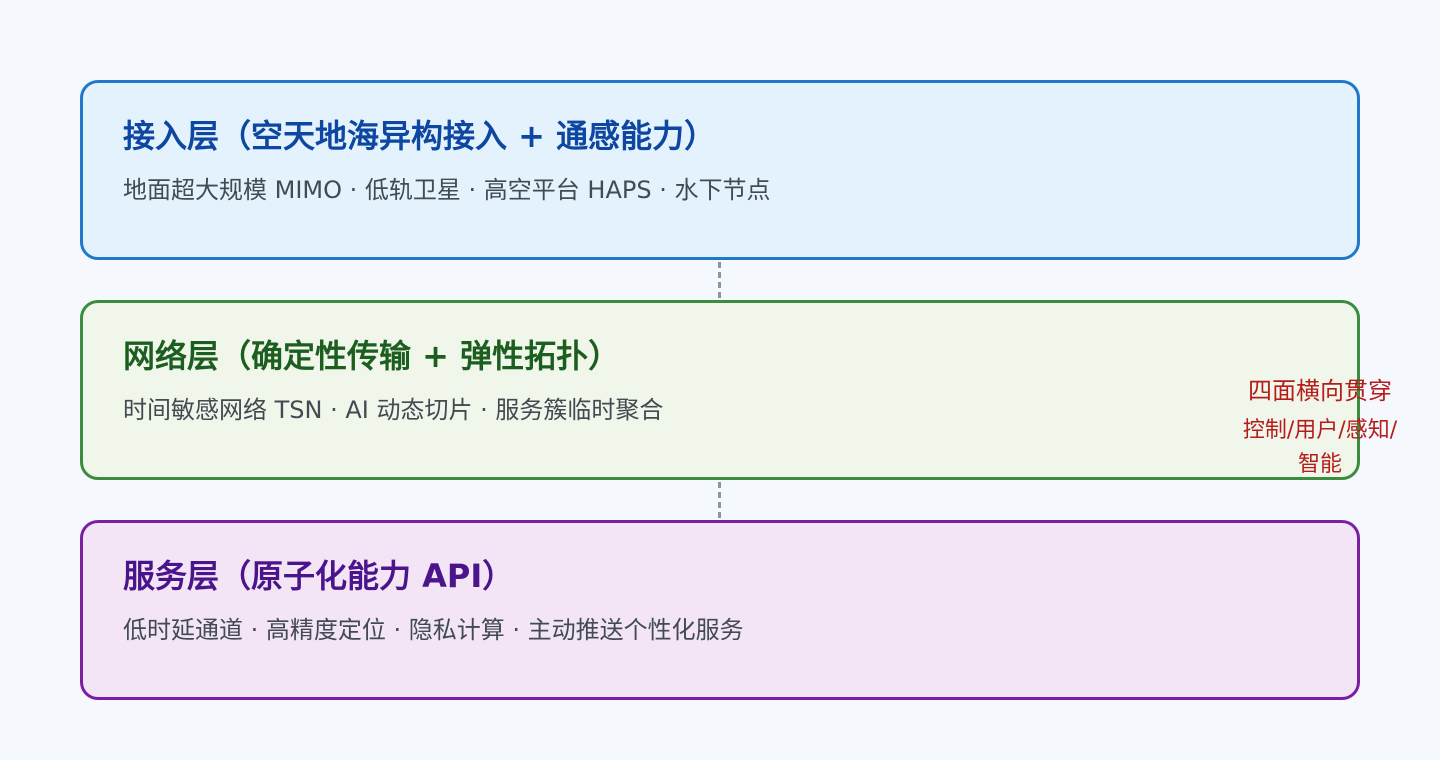 This screenshot has width=1440, height=760. I want to click on network-layer-title: 网络层（确定性传输 + 弹性拓扑）, so click(372, 356).